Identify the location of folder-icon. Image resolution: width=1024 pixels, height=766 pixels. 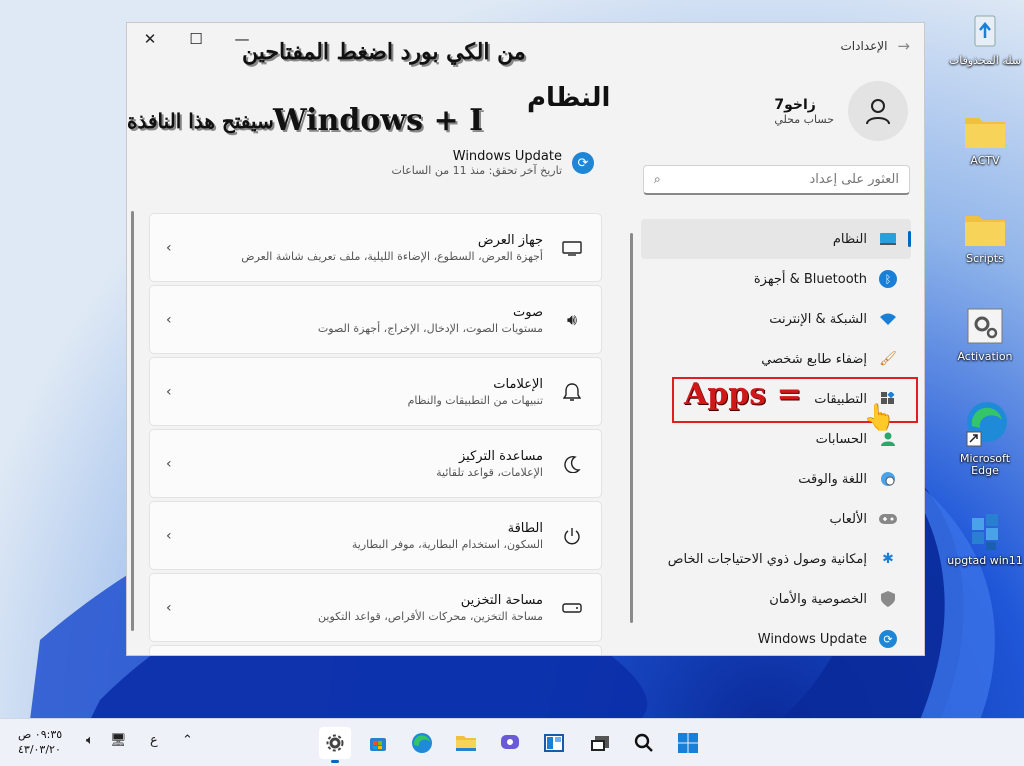
(985, 131).